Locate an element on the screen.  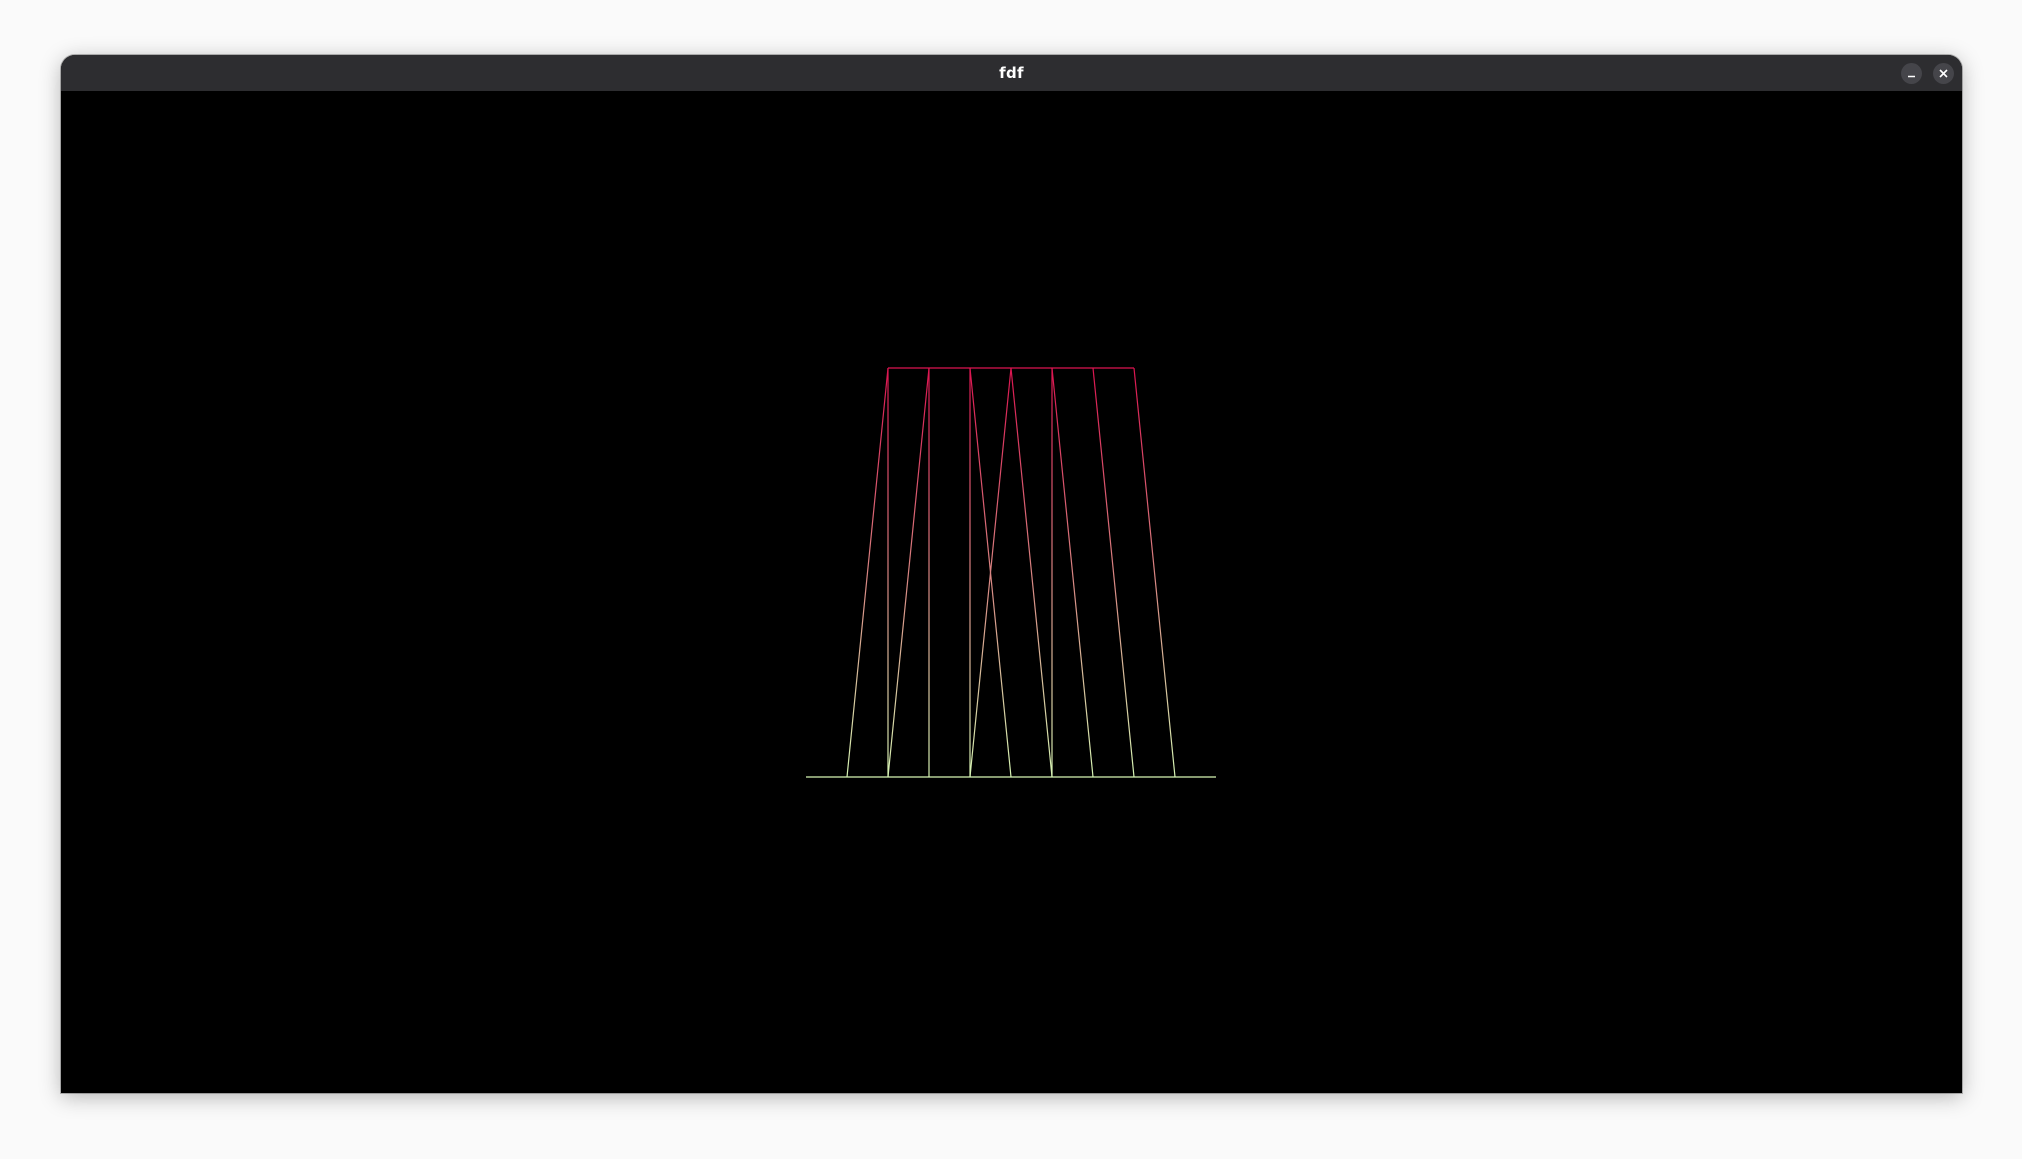
close-button is located at coordinates (1943, 73).